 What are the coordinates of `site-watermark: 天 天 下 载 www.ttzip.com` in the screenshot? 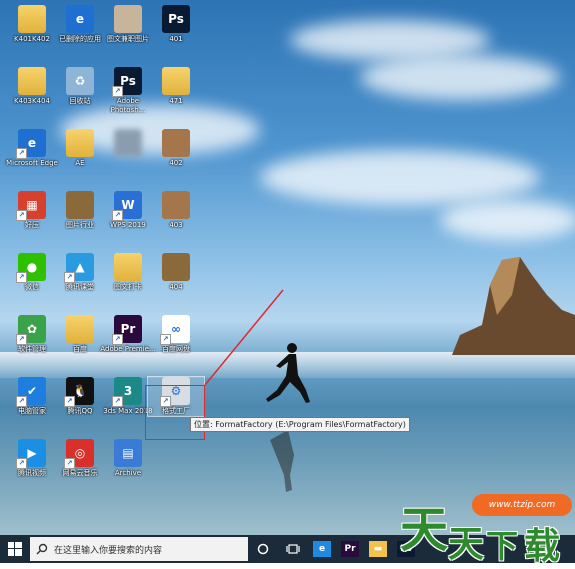 It's located at (487, 526).